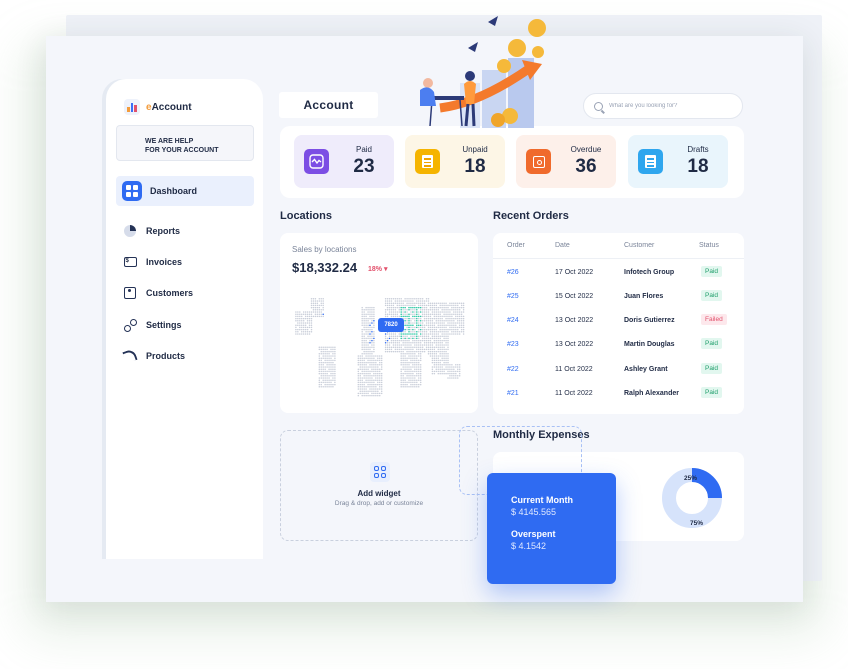  What do you see at coordinates (513, 272) in the screenshot?
I see `order-id-link: #26` at bounding box center [513, 272].